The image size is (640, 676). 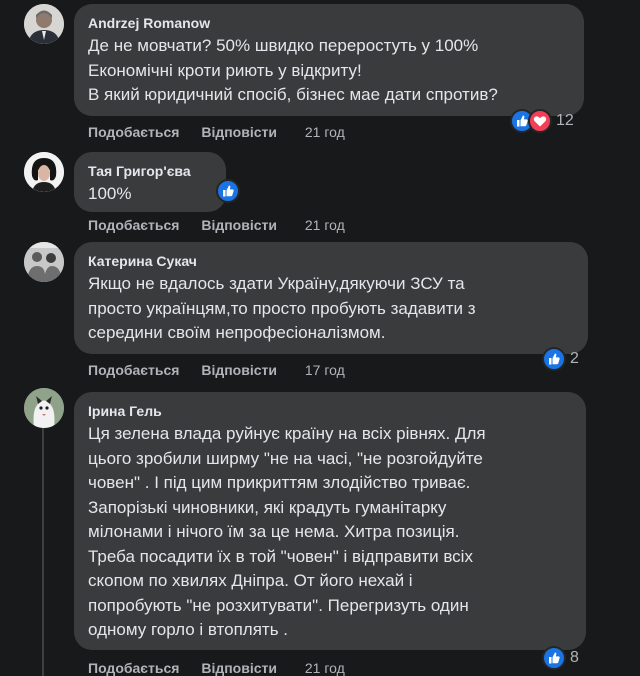 I want to click on reaction-summary, so click(x=230, y=191).